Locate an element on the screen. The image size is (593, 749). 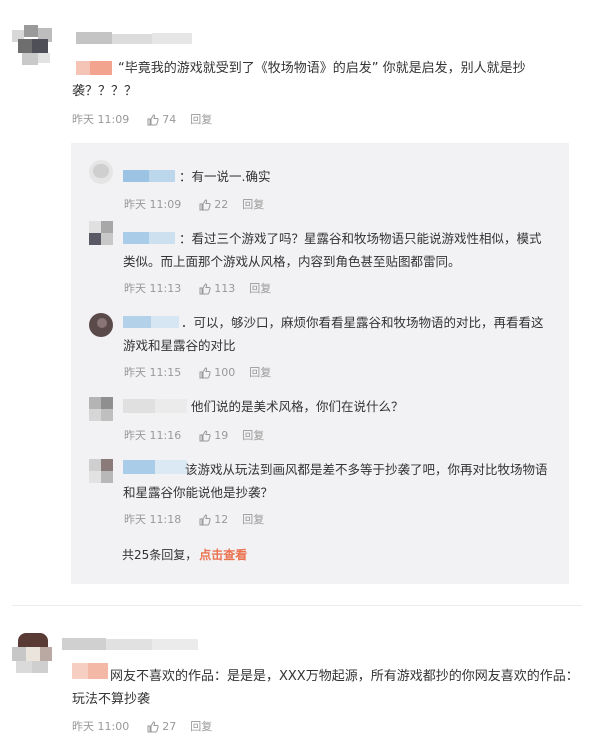
reply-text: 该游戏从玩法到画风都是差不多等于抄袭了吧，你再对比牧场物语 is located at coordinates (370, 469).